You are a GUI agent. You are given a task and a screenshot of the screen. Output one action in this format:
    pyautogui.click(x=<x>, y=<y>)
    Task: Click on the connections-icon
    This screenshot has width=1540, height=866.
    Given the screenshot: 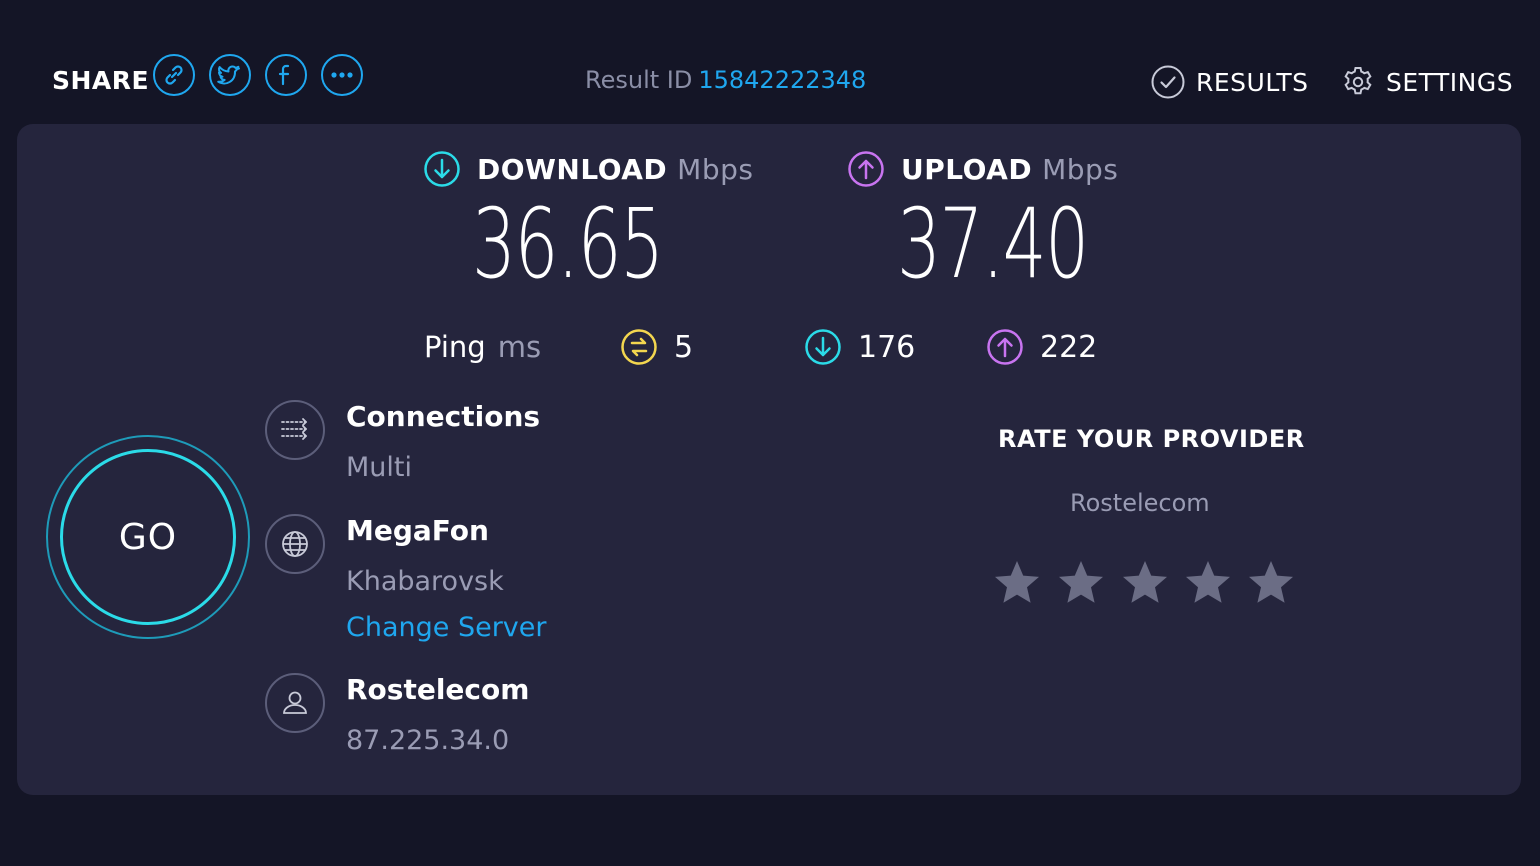 What is the action you would take?
    pyautogui.click(x=295, y=430)
    